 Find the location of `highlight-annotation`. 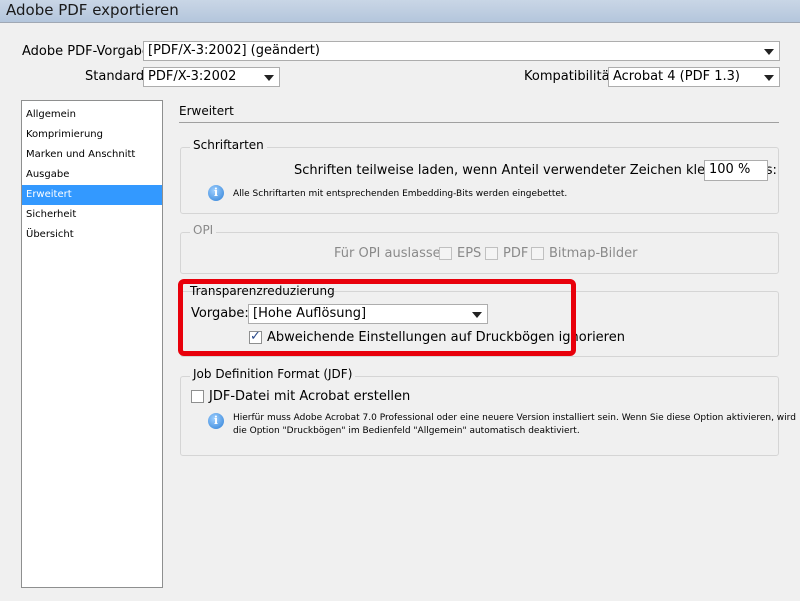

highlight-annotation is located at coordinates (377, 317).